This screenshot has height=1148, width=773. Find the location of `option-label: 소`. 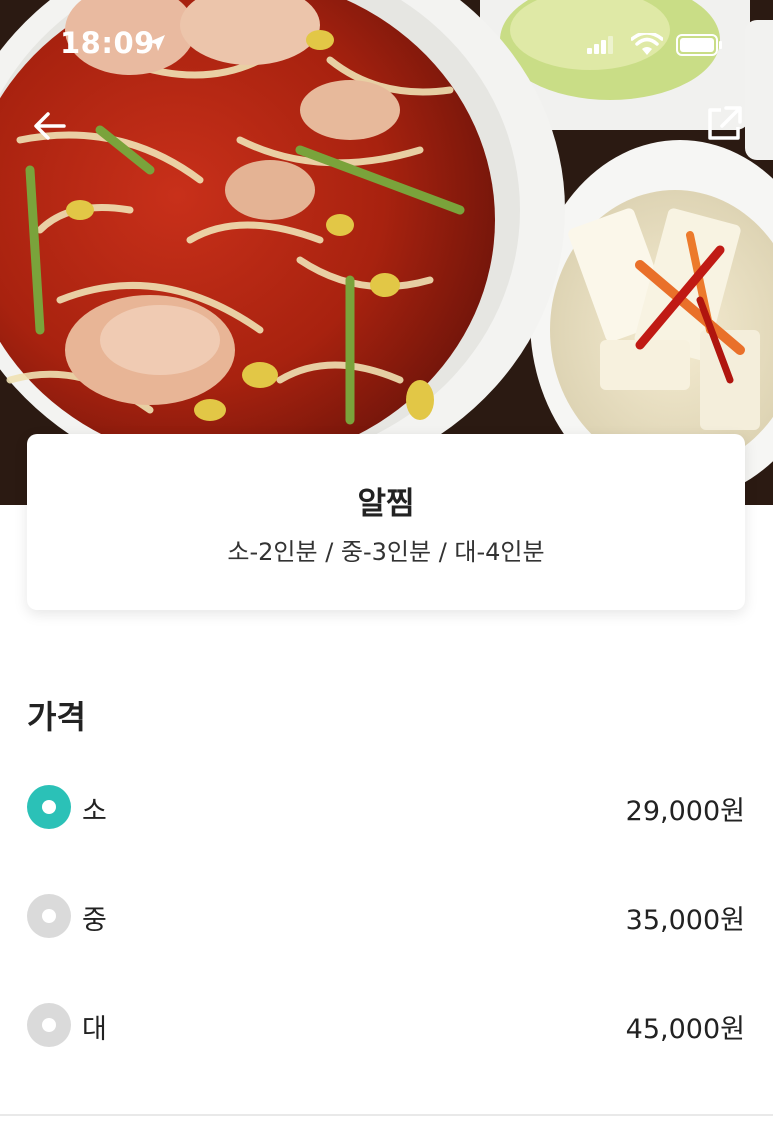

option-label: 소 is located at coordinates (94, 811).